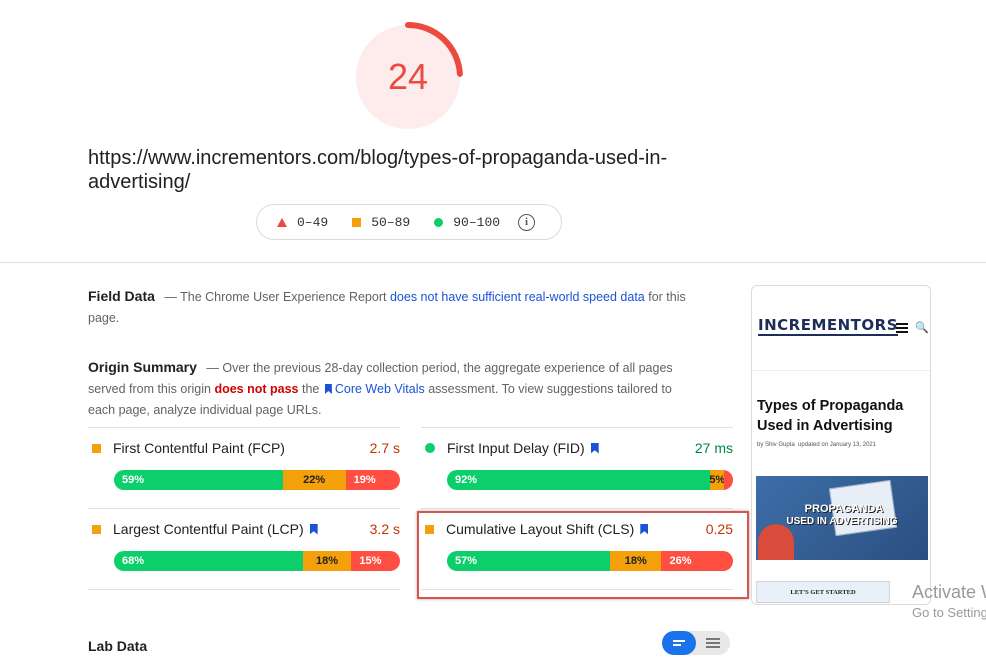 The width and height of the screenshot is (986, 665). Describe the element at coordinates (527, 222) in the screenshot. I see `info-icon: i` at that location.